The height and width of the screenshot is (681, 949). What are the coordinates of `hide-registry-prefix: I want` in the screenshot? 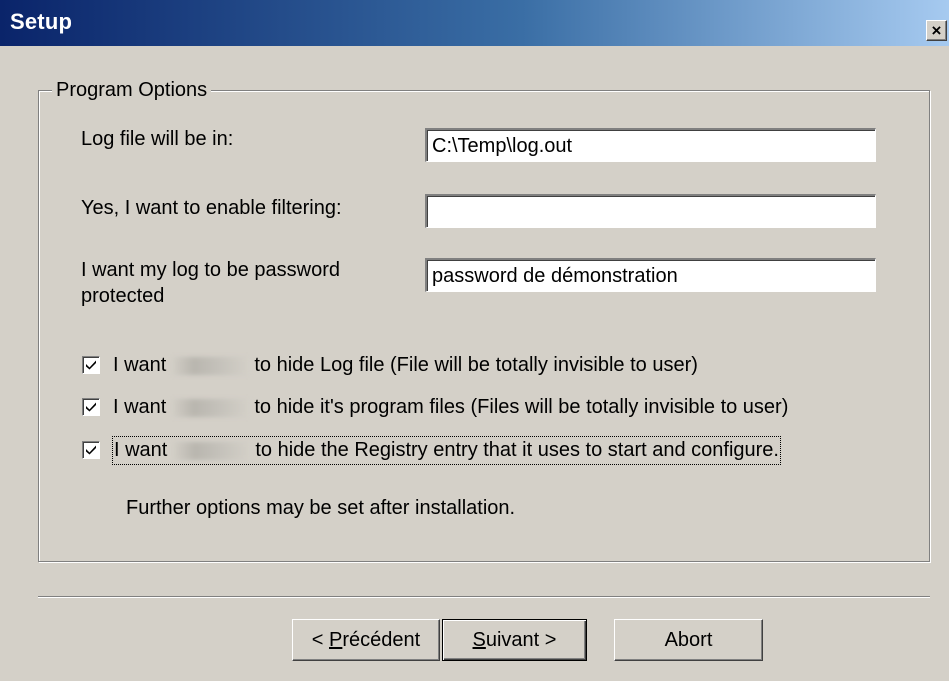 It's located at (141, 450).